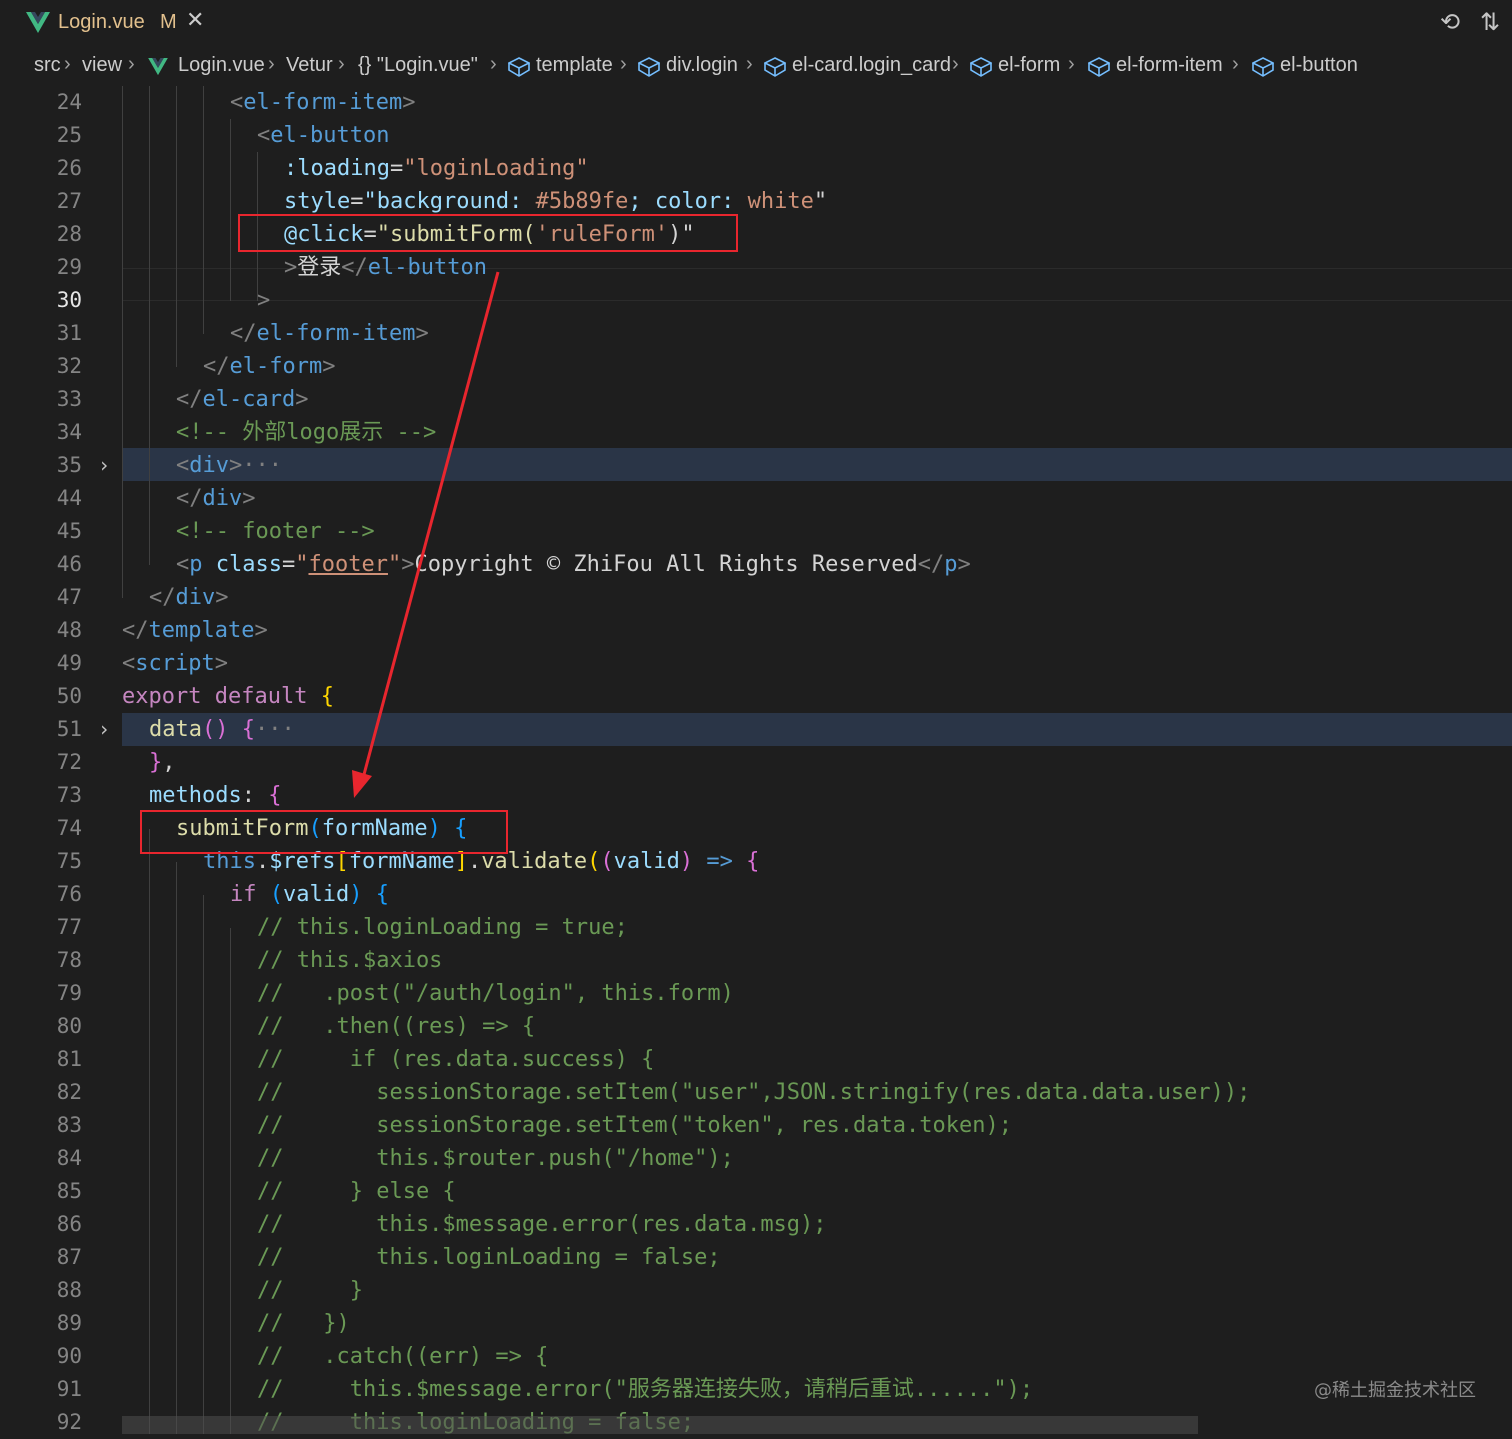 The image size is (1512, 1439). Describe the element at coordinates (102, 65) in the screenshot. I see `breadcrumb-view: view` at that location.